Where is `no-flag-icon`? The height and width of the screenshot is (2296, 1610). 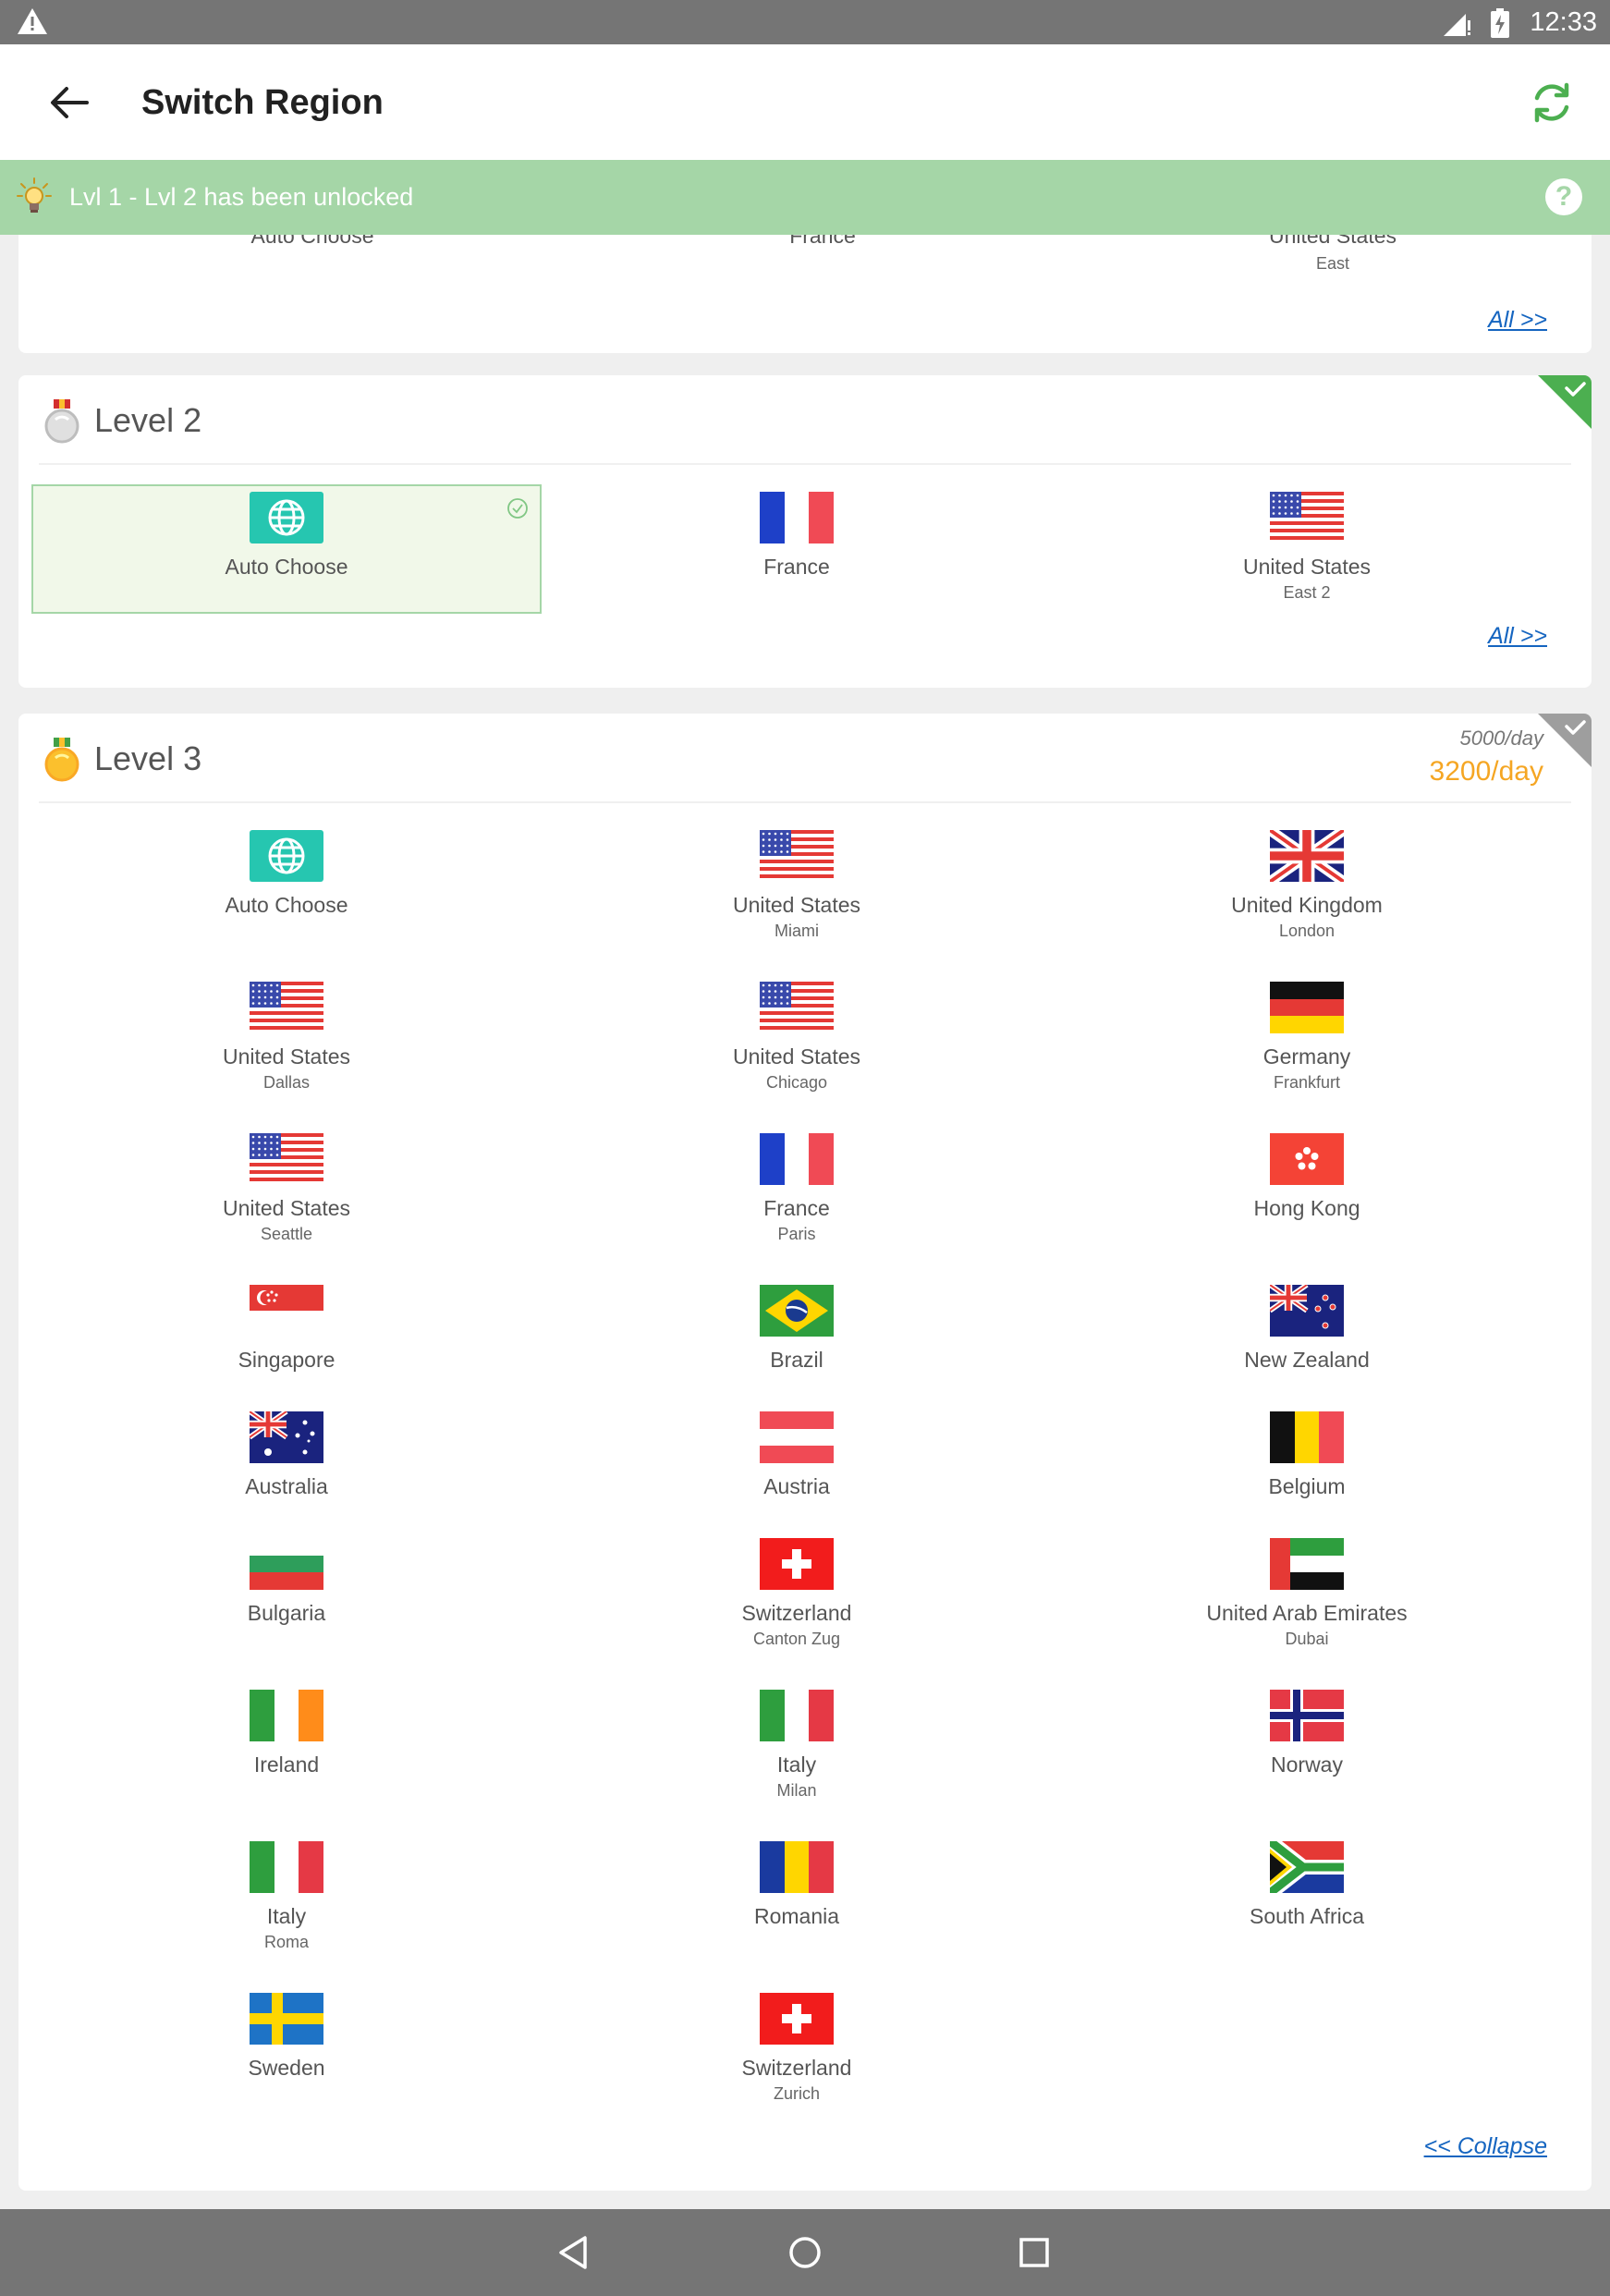 no-flag-icon is located at coordinates (1307, 1716).